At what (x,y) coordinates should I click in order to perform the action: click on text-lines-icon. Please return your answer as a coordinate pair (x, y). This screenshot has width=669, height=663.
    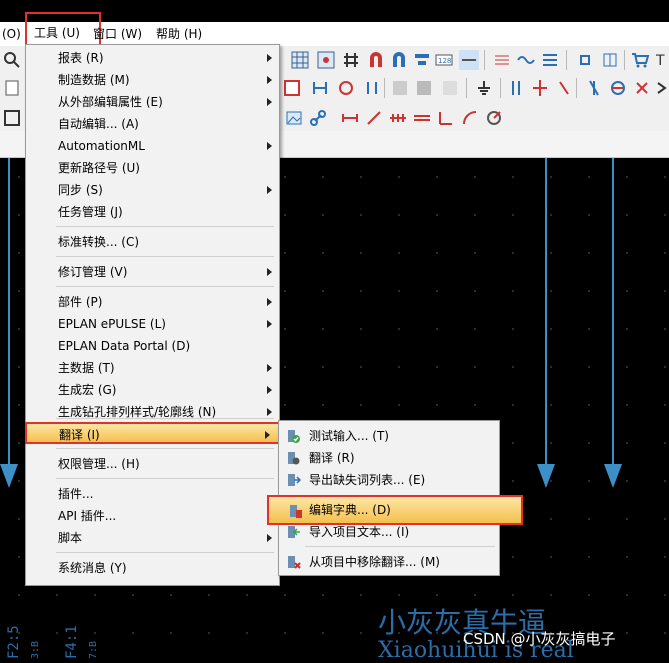
    Looking at the image, I should click on (502, 60).